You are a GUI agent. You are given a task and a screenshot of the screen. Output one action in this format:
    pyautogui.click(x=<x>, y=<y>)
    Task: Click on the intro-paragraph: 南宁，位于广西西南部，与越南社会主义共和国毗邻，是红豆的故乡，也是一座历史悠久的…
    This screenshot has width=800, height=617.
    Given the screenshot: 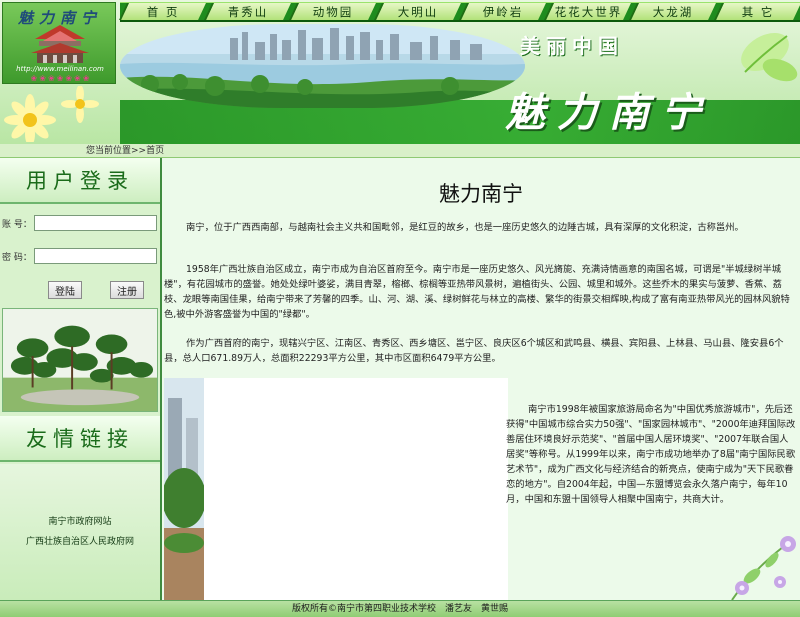 What is the action you would take?
    pyautogui.click(x=465, y=227)
    